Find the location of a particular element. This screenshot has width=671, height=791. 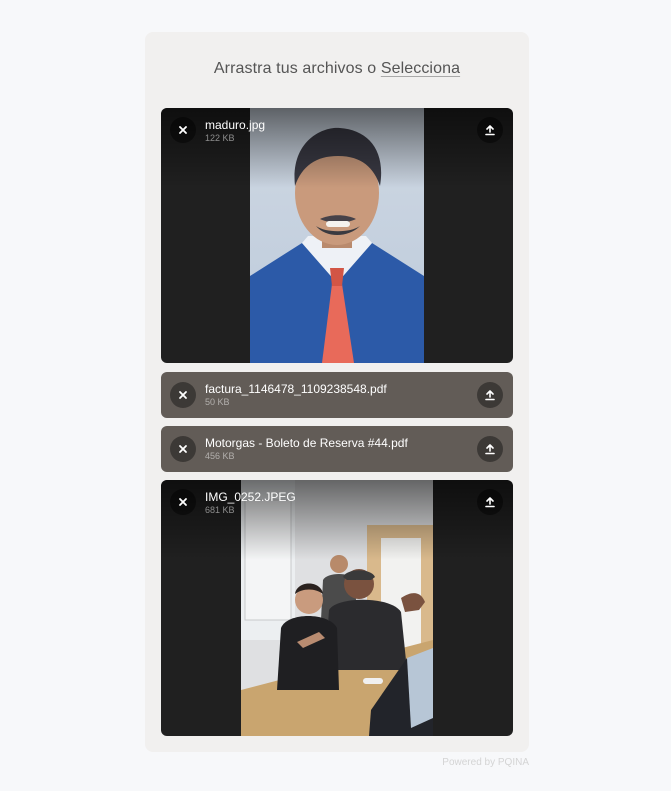

drop-label: Arrastra tus archivos o Selecciona is located at coordinates (337, 69).